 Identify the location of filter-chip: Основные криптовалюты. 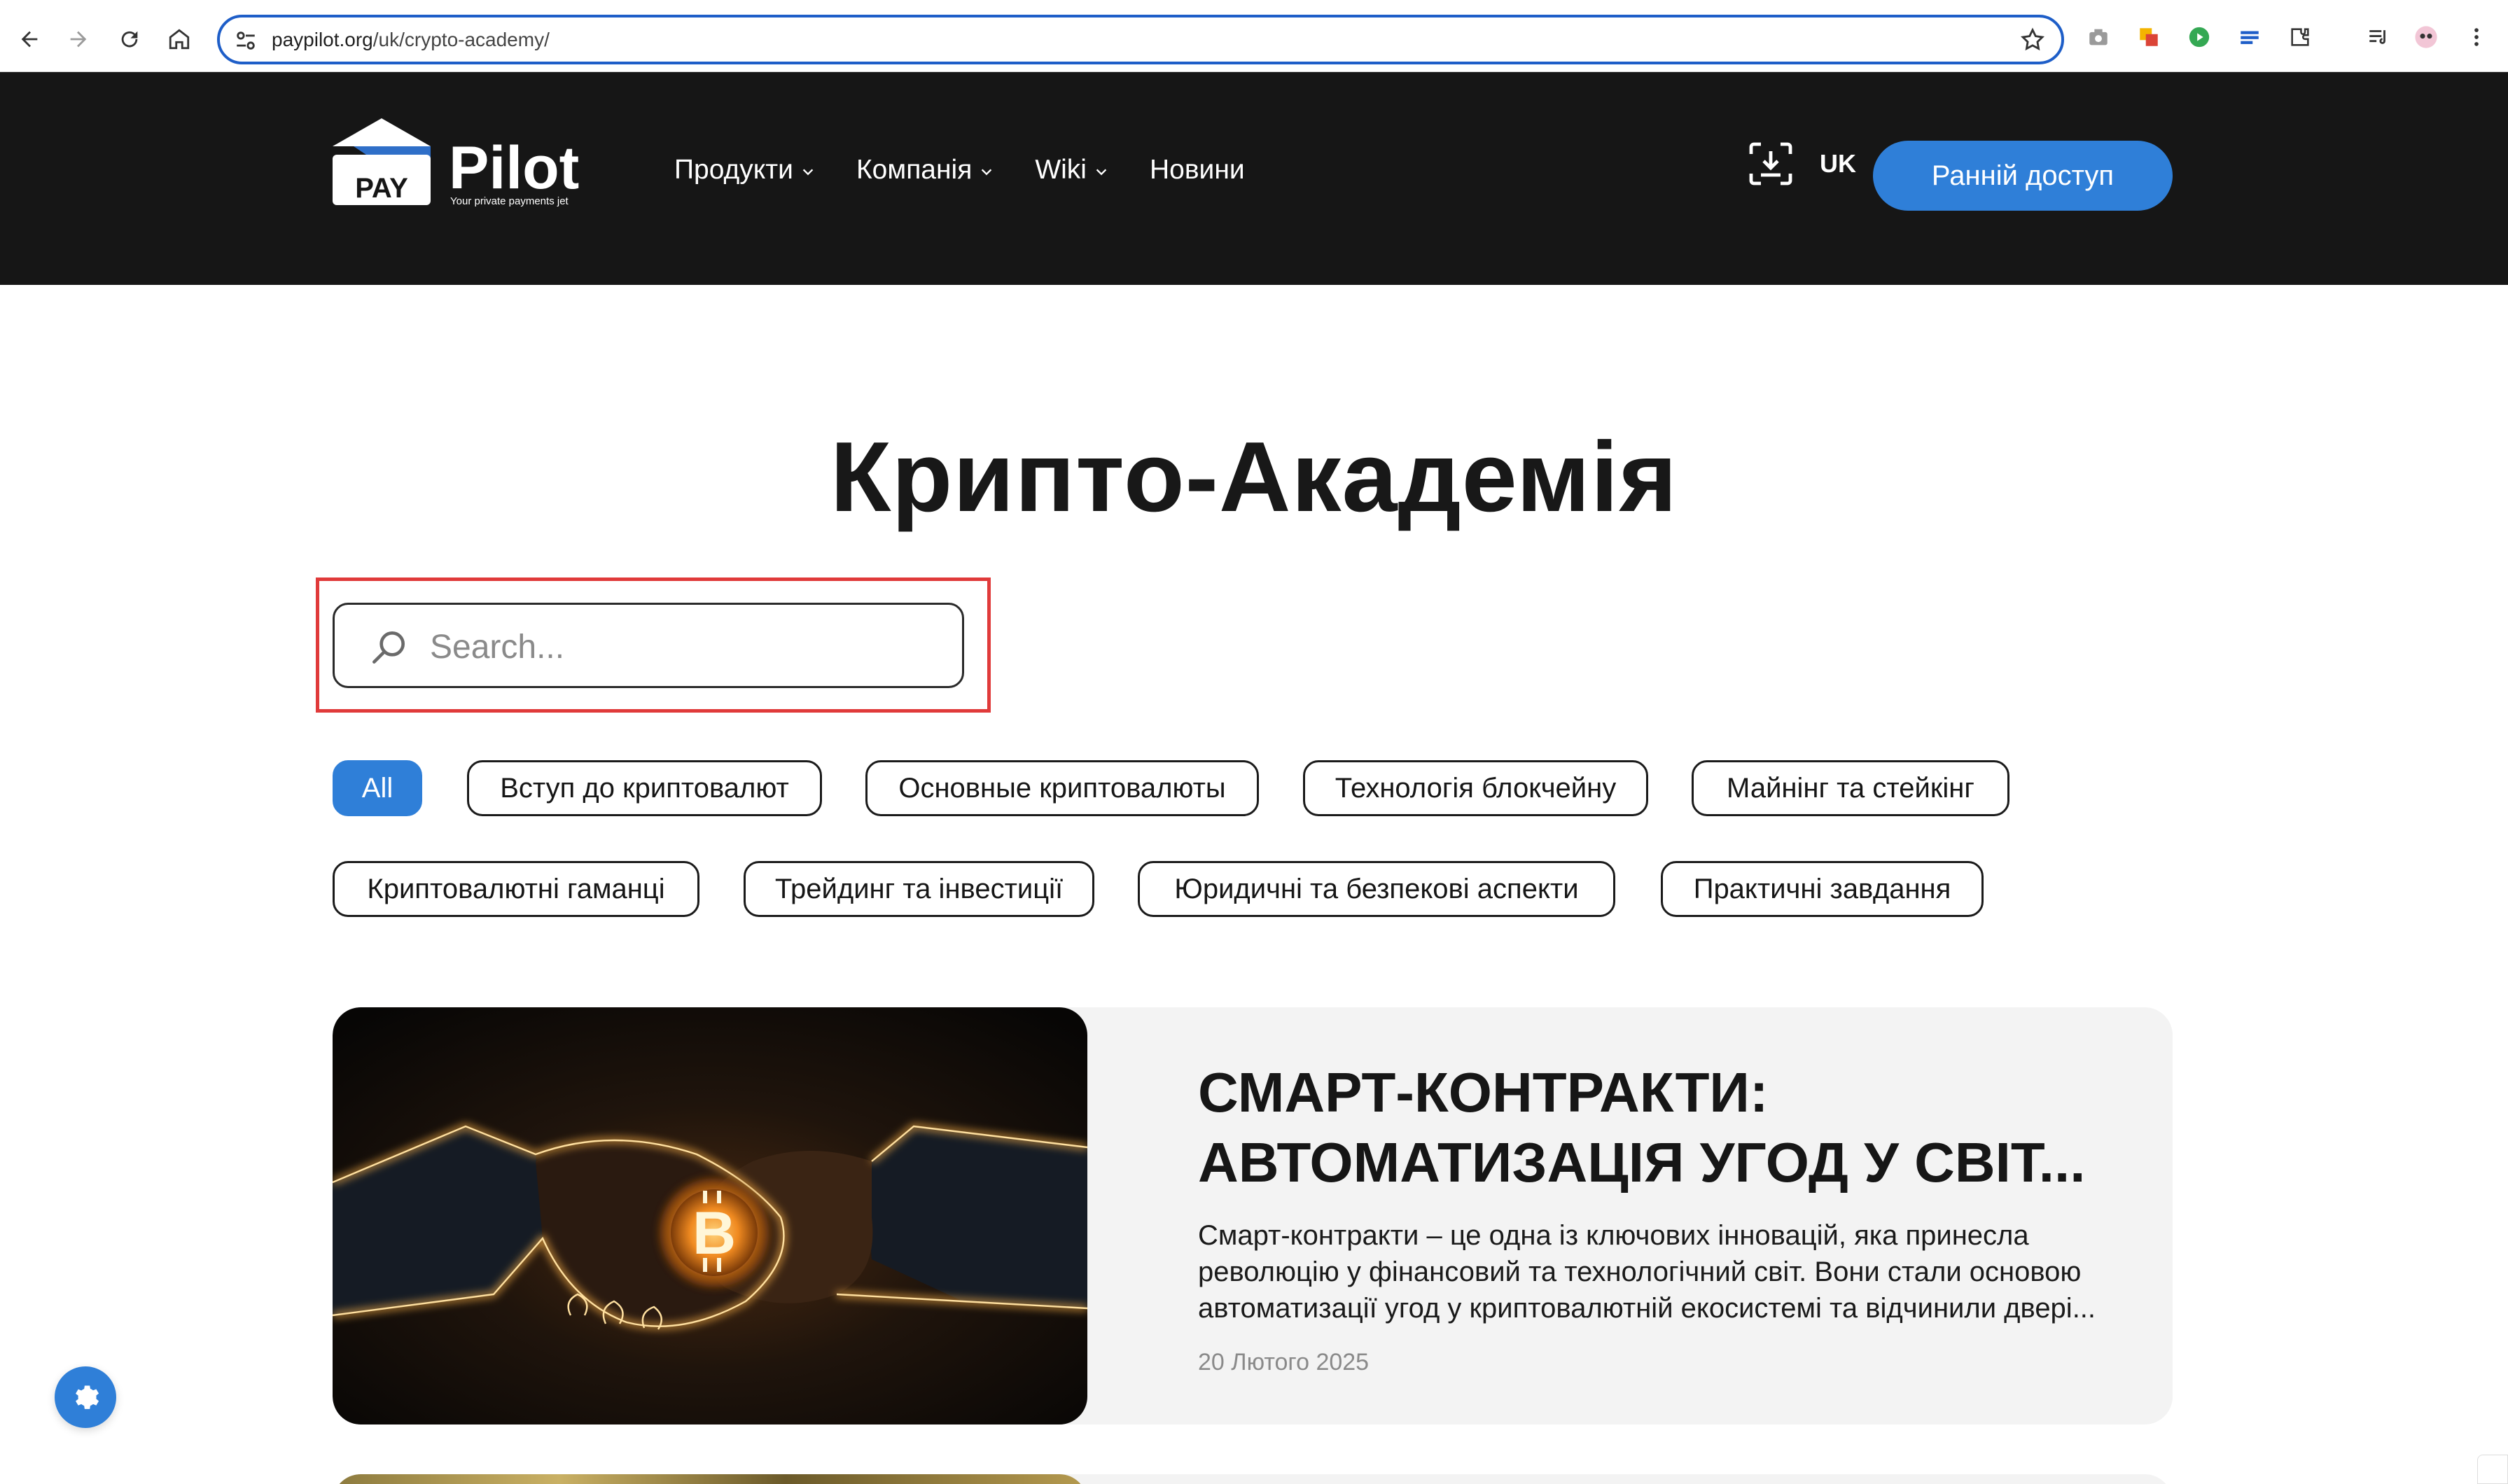
(1062, 788).